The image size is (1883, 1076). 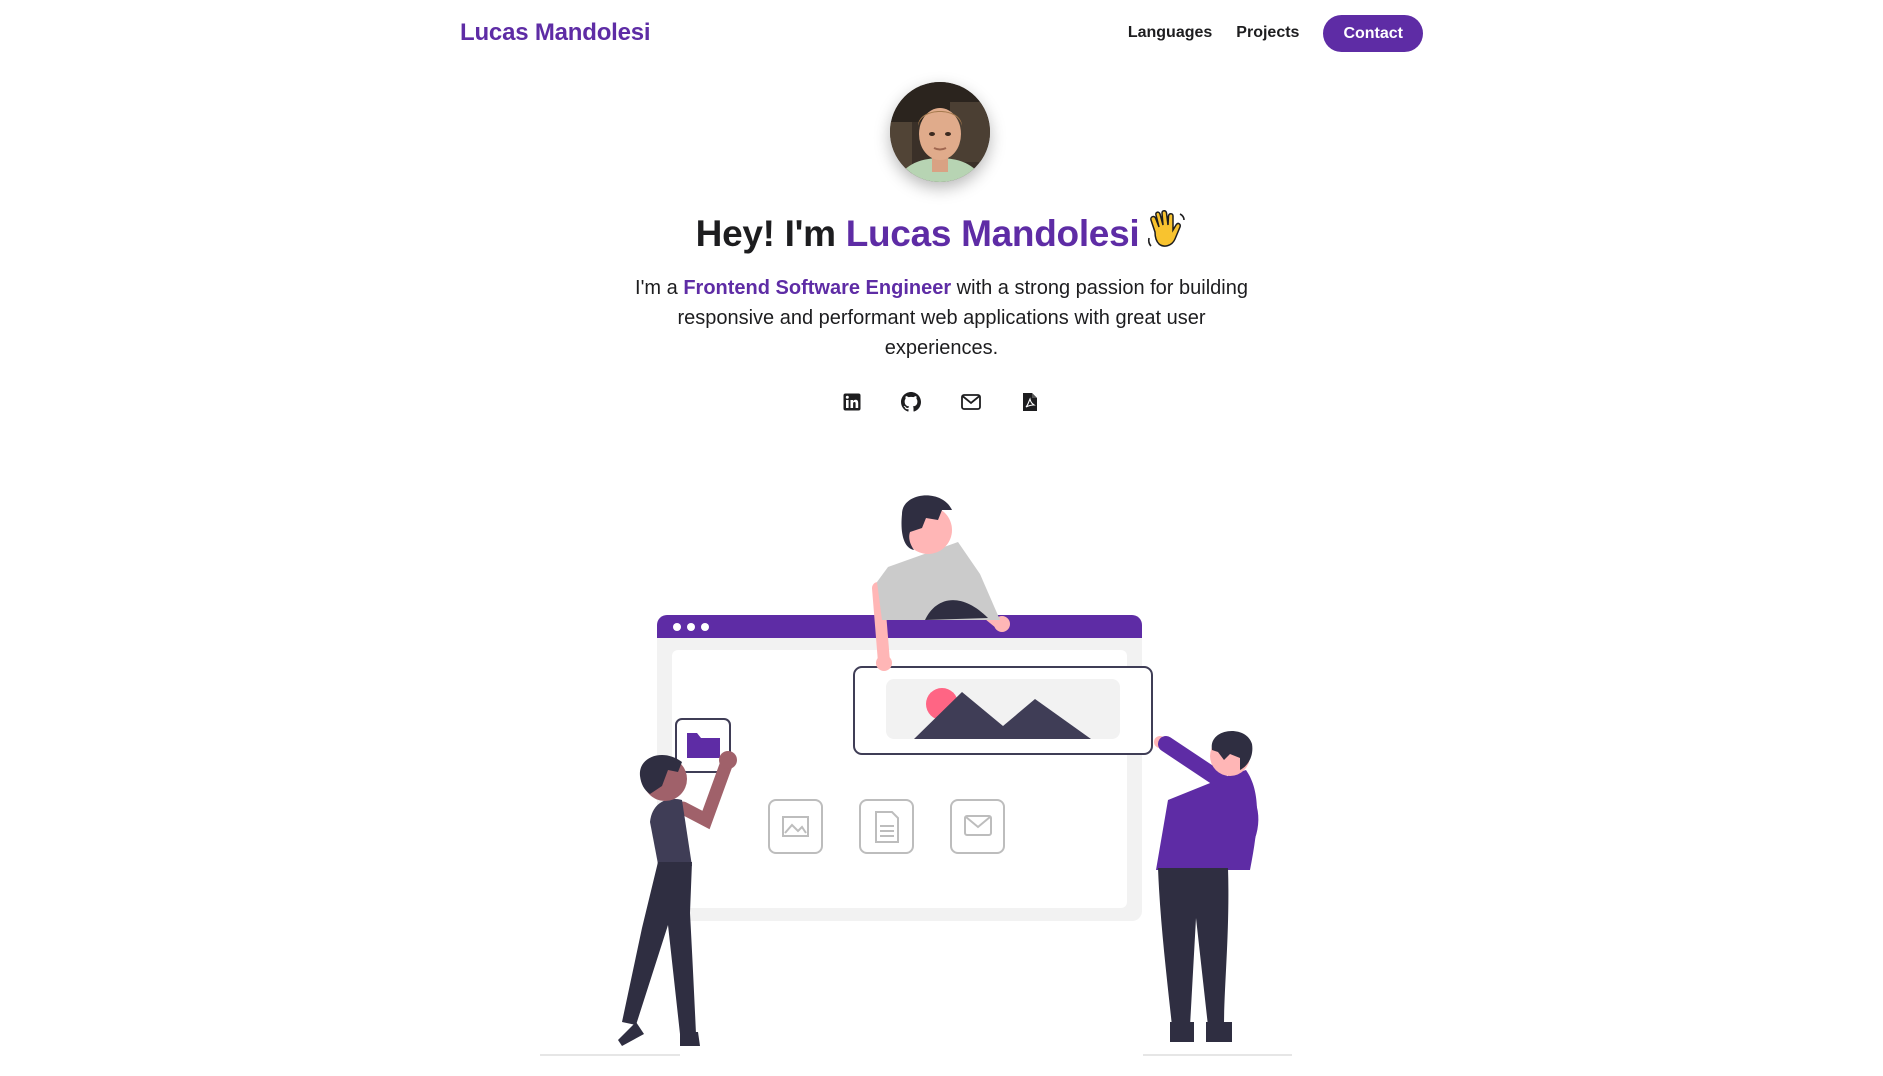 What do you see at coordinates (1170, 33) in the screenshot?
I see `nav-link-languages: Languages` at bounding box center [1170, 33].